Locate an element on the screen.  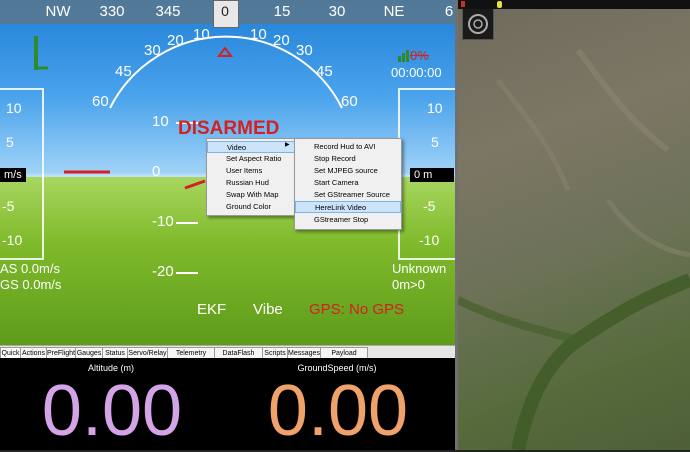
menu-item-gstreamer-stop: GStreamer Stop is located at coordinates (348, 220).